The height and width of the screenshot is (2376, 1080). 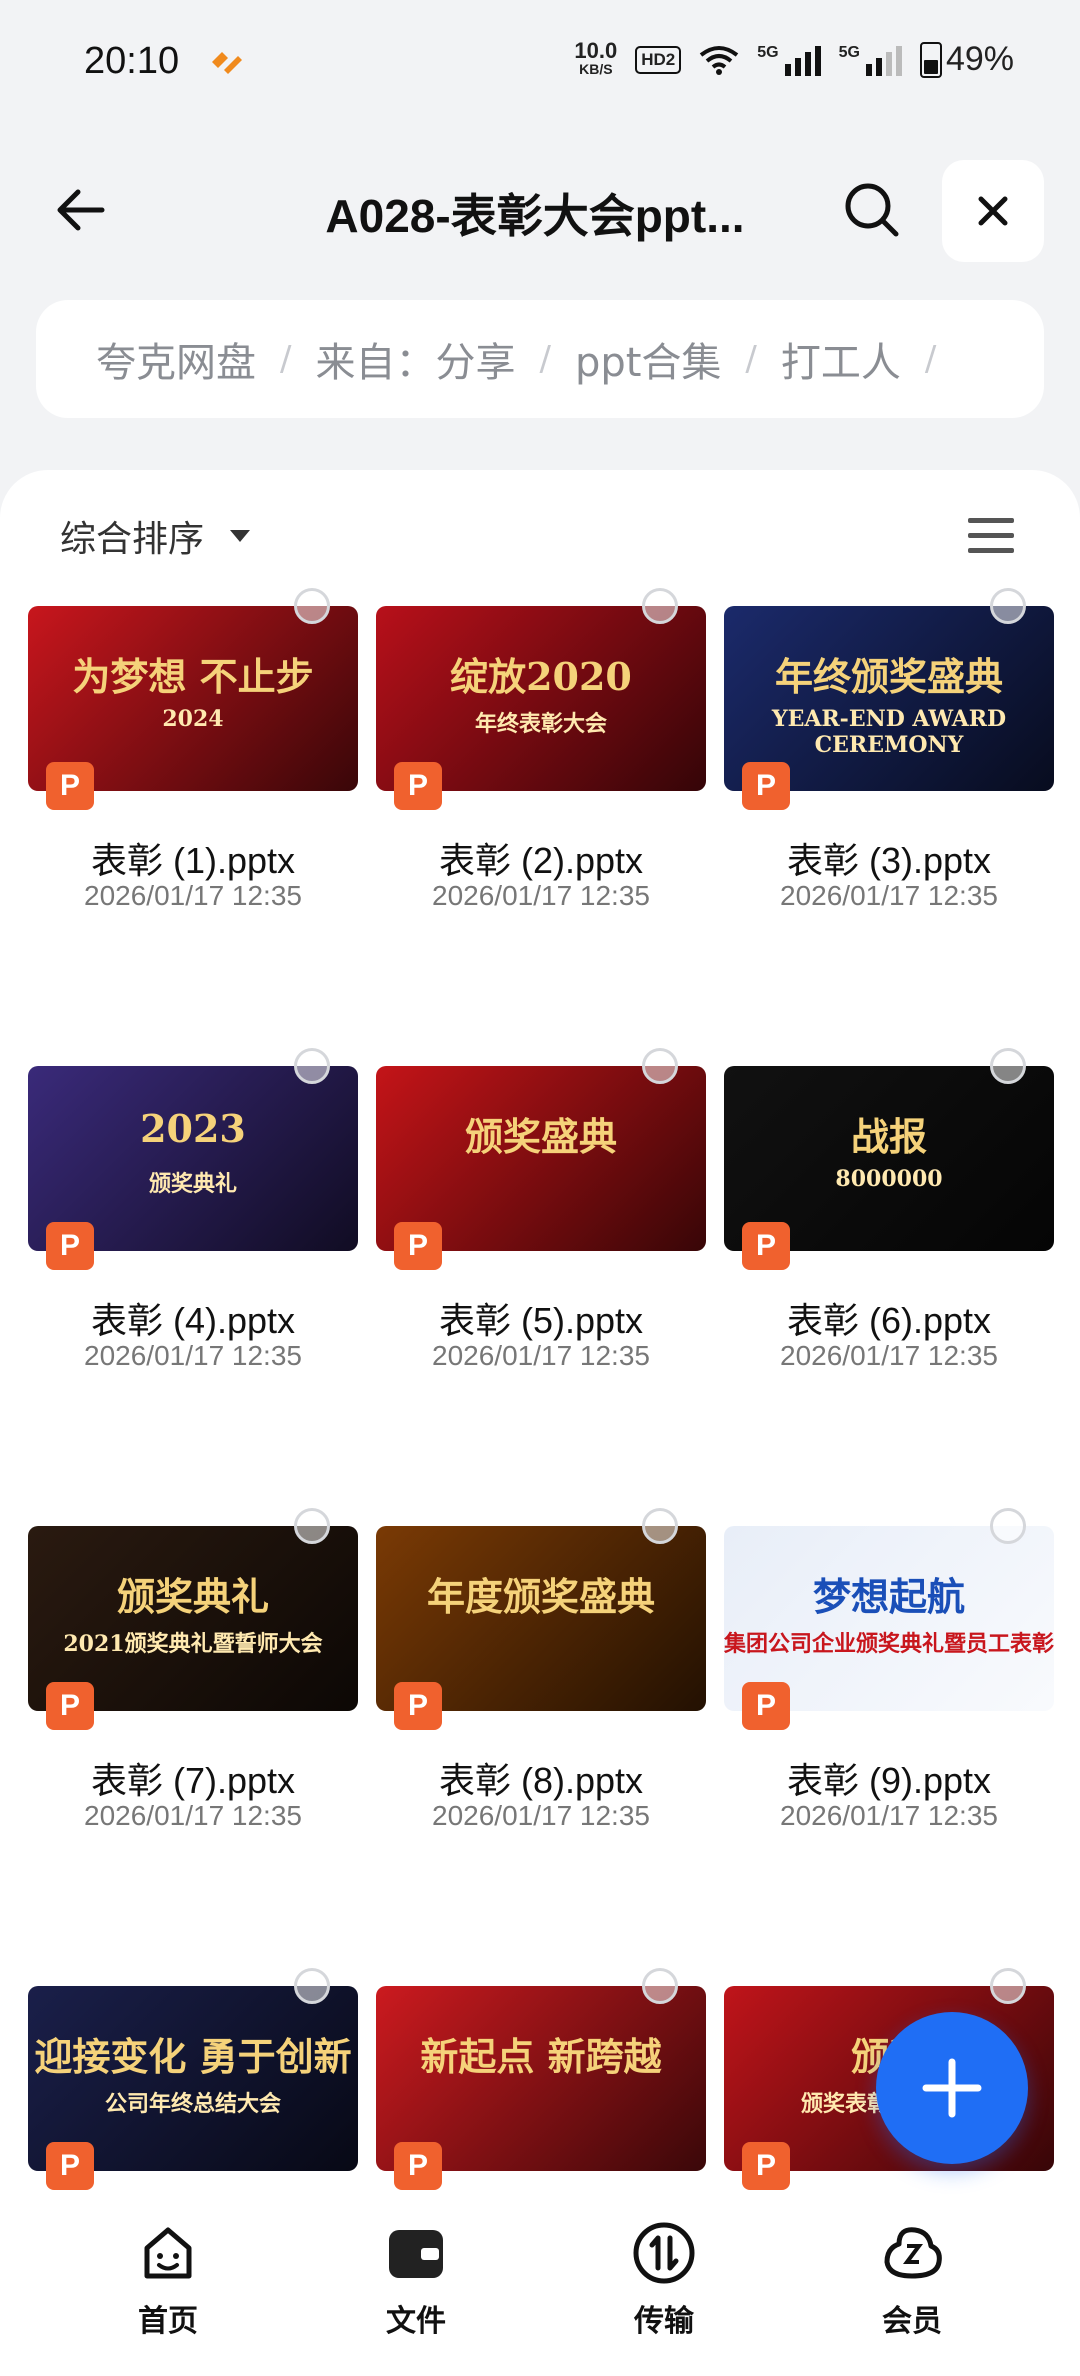 I want to click on thumbnail-title: 迎接变化 勇于创新, so click(x=193, y=2056).